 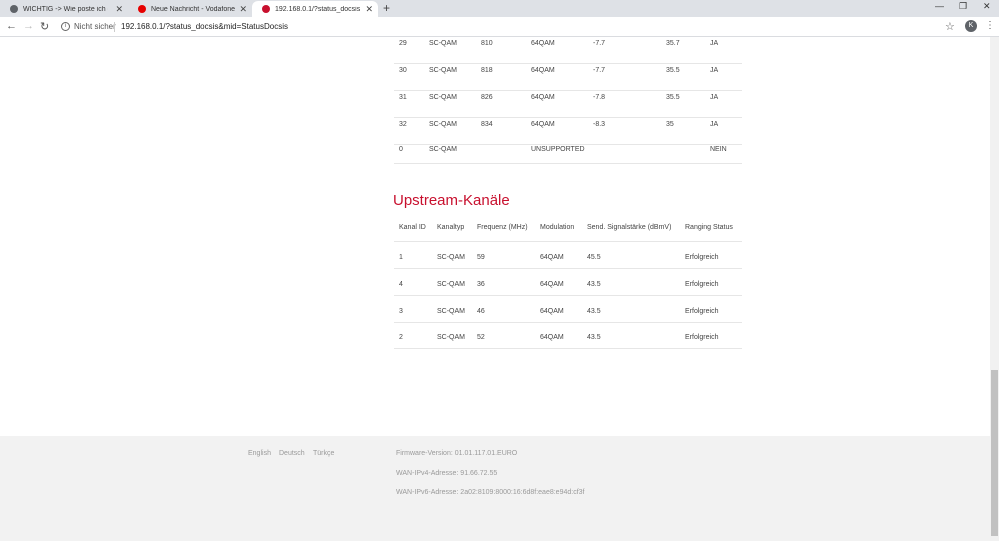 I want to click on tab-title: 192.168.0.1/?status_docsis&mid=, so click(x=317, y=9).